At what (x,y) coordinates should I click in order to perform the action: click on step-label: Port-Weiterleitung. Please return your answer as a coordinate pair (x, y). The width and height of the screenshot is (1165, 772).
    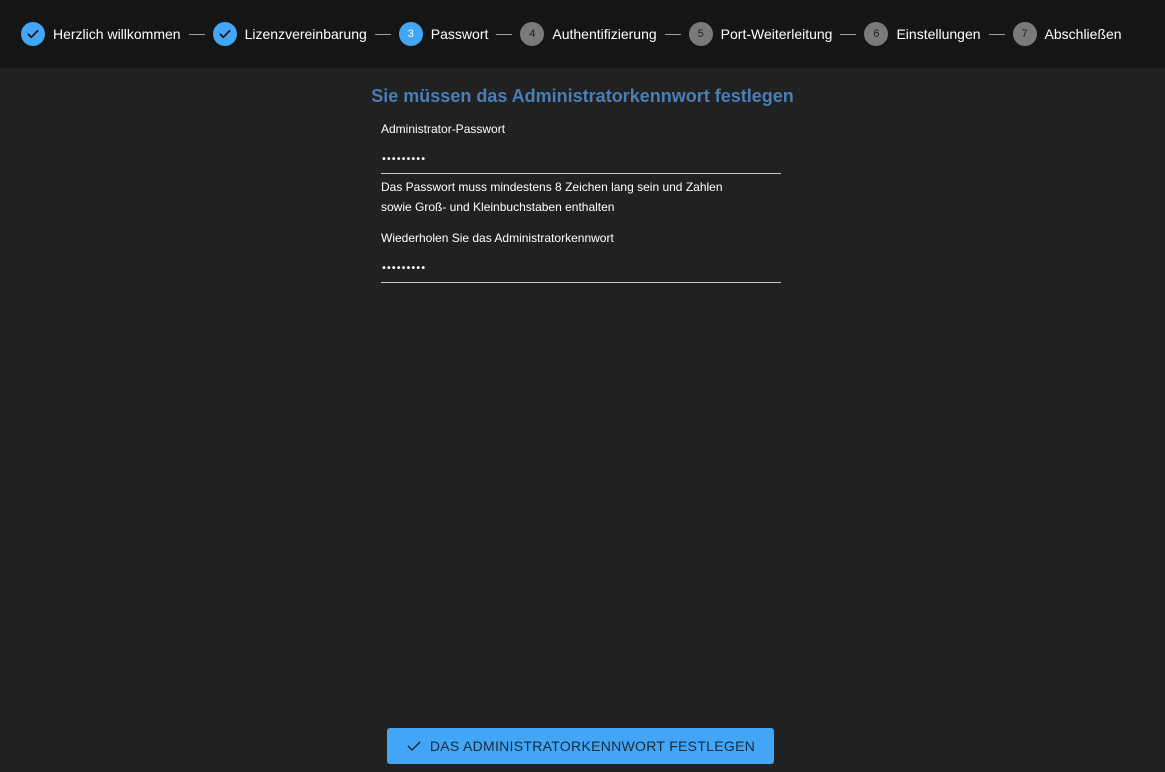
    Looking at the image, I should click on (776, 34).